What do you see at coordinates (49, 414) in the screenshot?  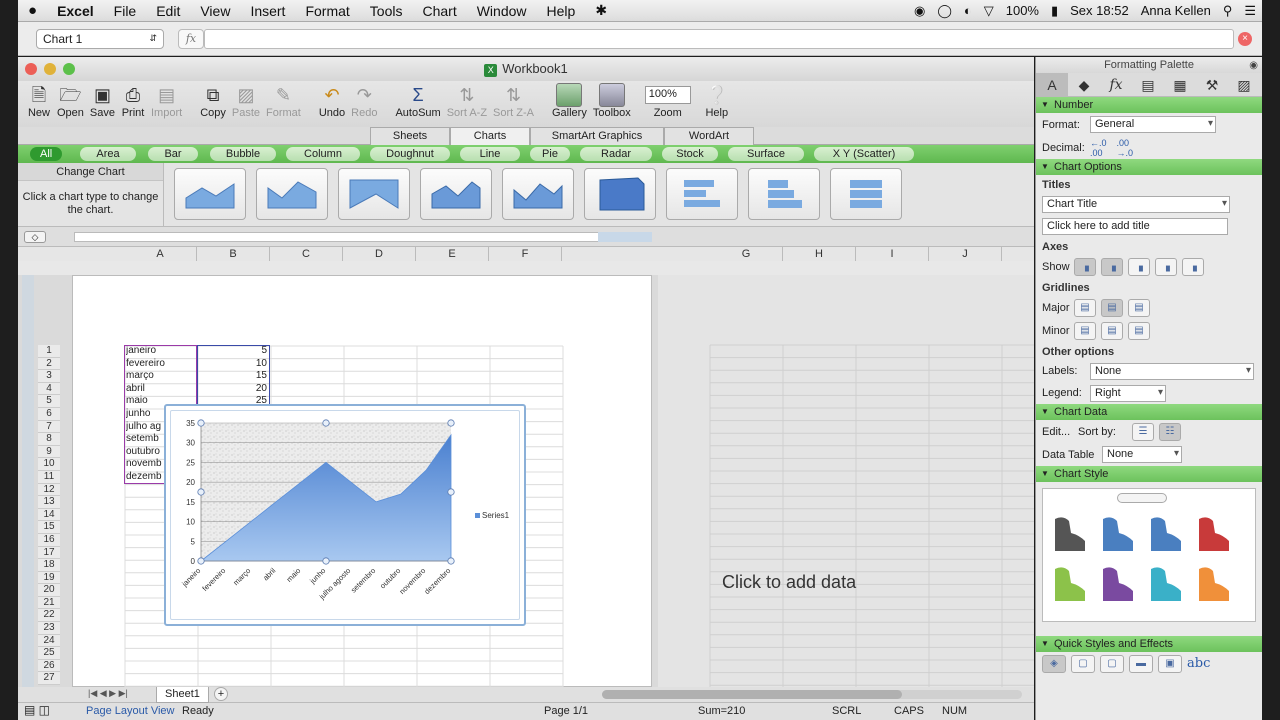 I see `row-header: 6` at bounding box center [49, 414].